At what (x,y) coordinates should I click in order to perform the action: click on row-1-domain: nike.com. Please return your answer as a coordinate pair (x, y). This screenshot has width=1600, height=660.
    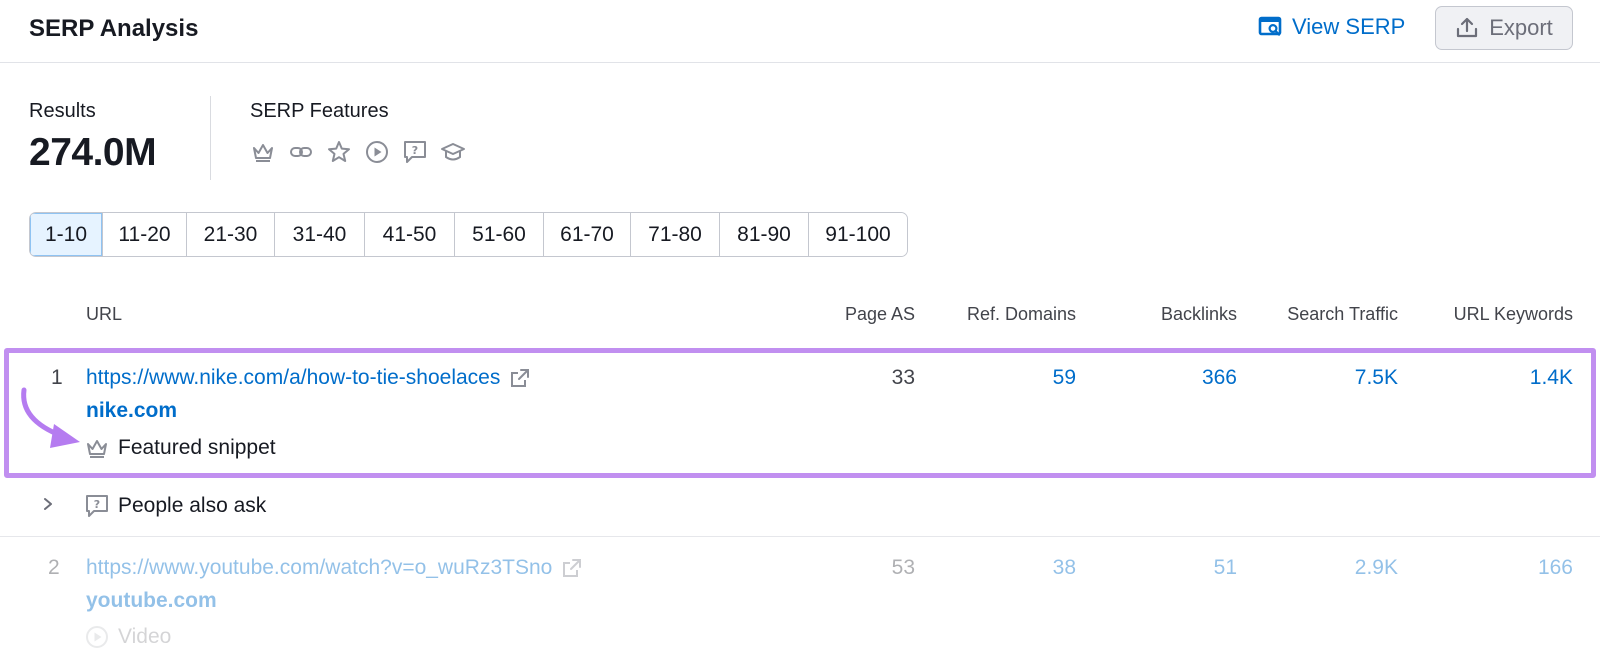
    Looking at the image, I should click on (131, 411).